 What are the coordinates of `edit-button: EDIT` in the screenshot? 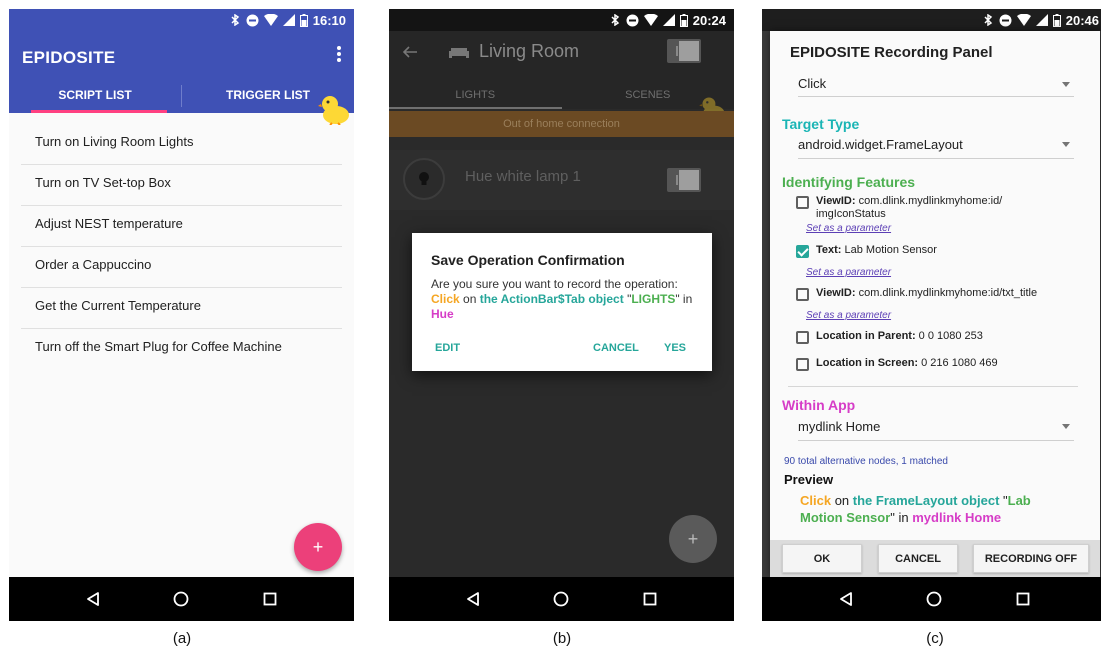 It's located at (447, 348).